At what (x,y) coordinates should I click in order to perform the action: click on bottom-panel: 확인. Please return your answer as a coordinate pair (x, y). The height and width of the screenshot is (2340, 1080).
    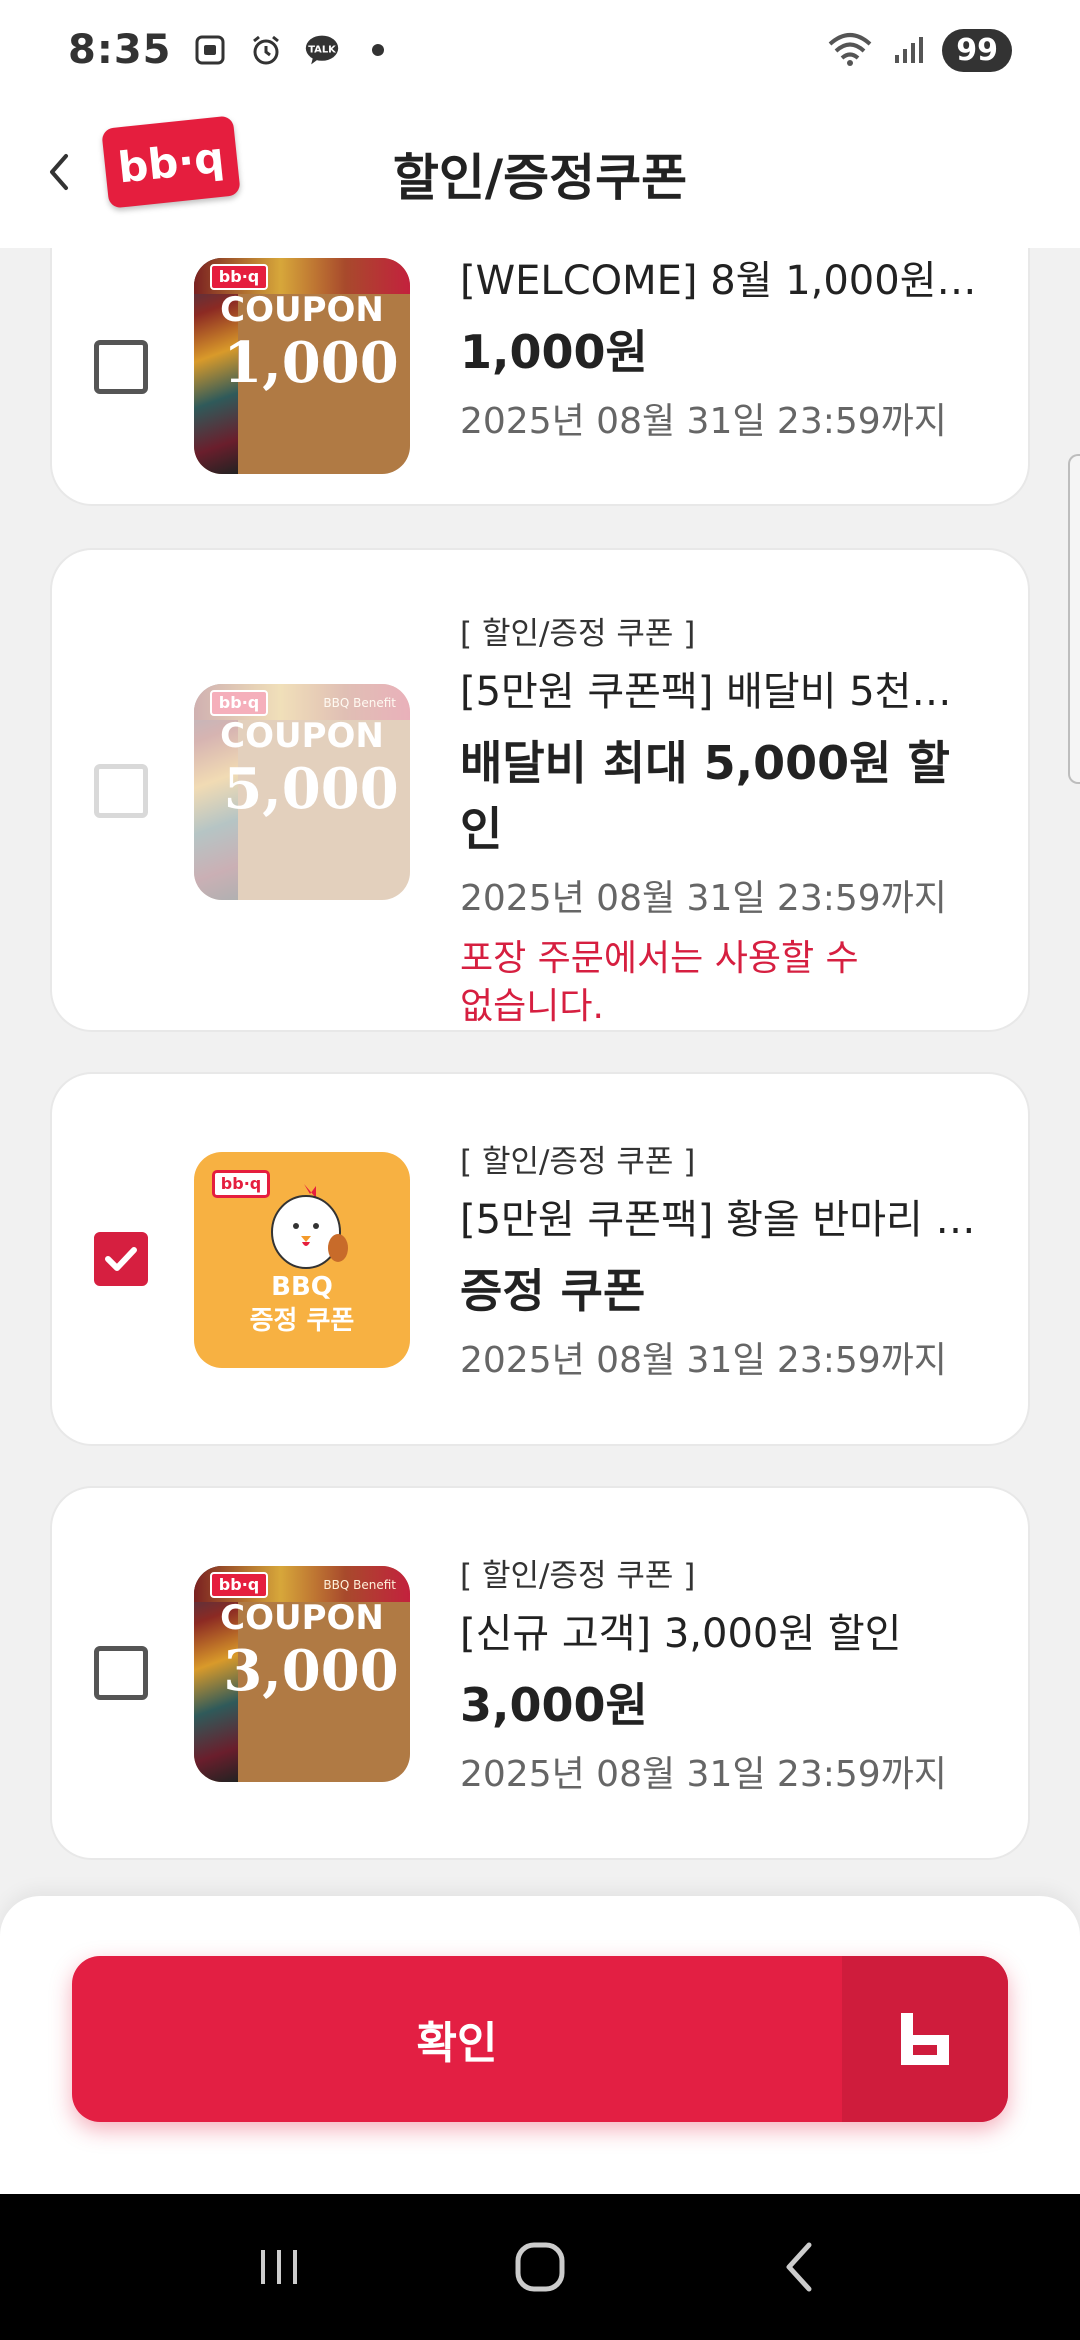
    Looking at the image, I should click on (540, 2045).